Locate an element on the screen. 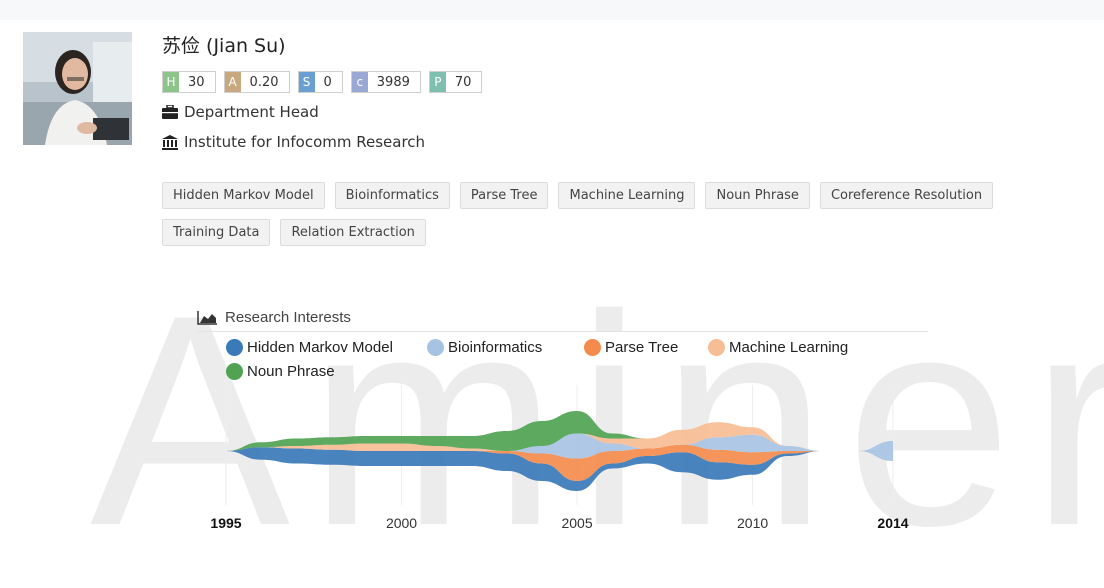 The image size is (1104, 588). legend-item-parse-tree: Parse Tree is located at coordinates (631, 347).